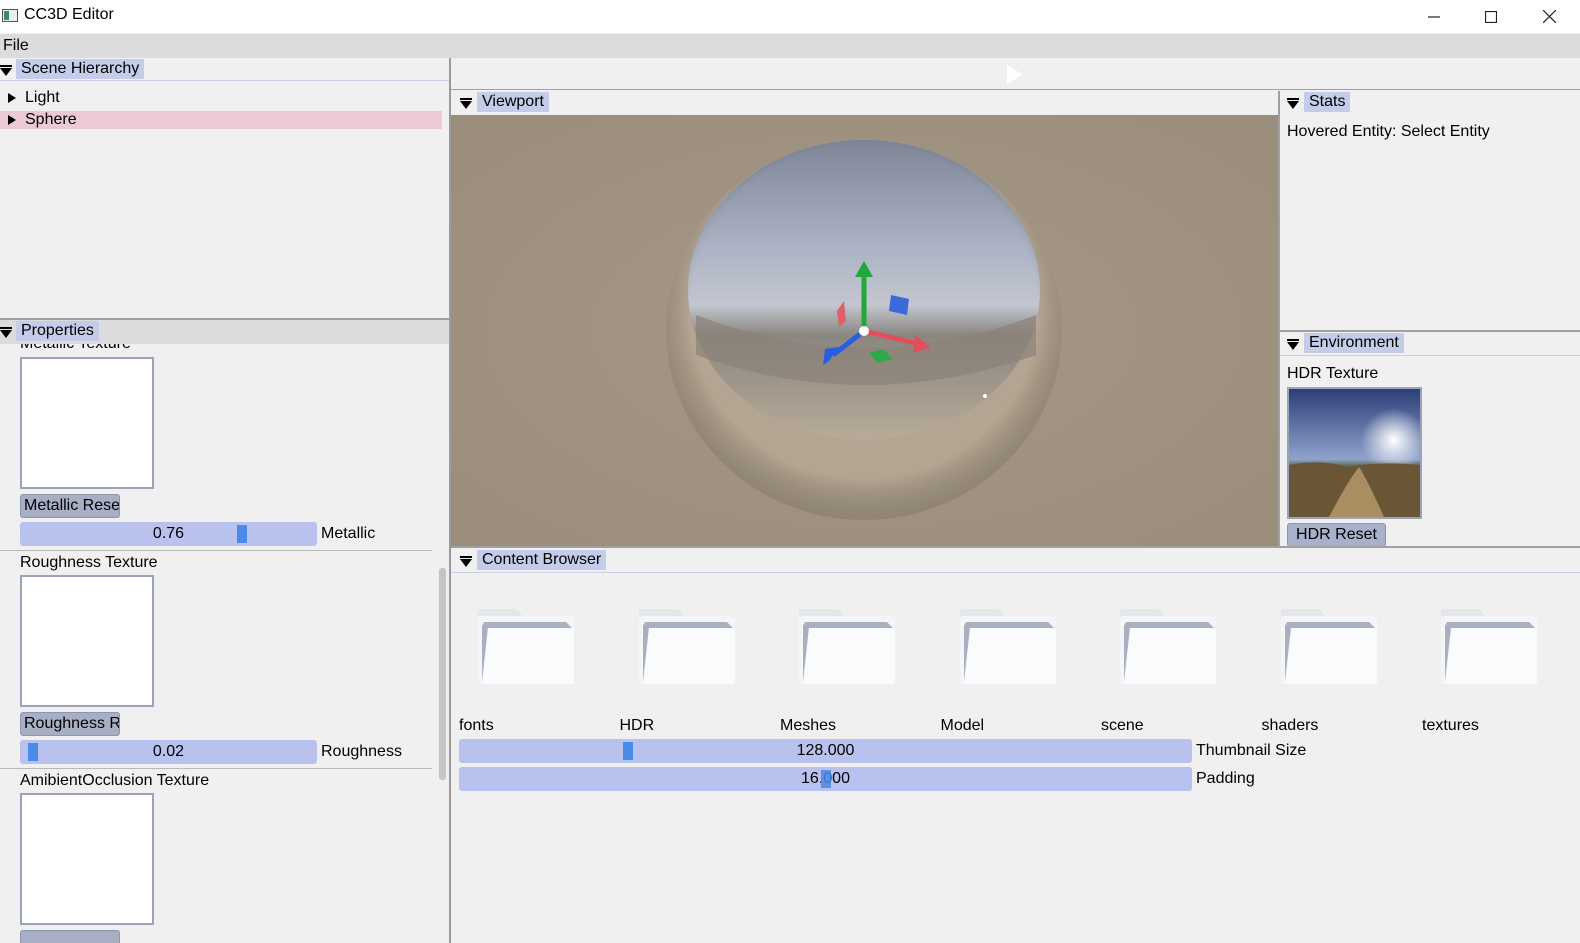  I want to click on content-browser-header: Content Browser, so click(1015, 561).